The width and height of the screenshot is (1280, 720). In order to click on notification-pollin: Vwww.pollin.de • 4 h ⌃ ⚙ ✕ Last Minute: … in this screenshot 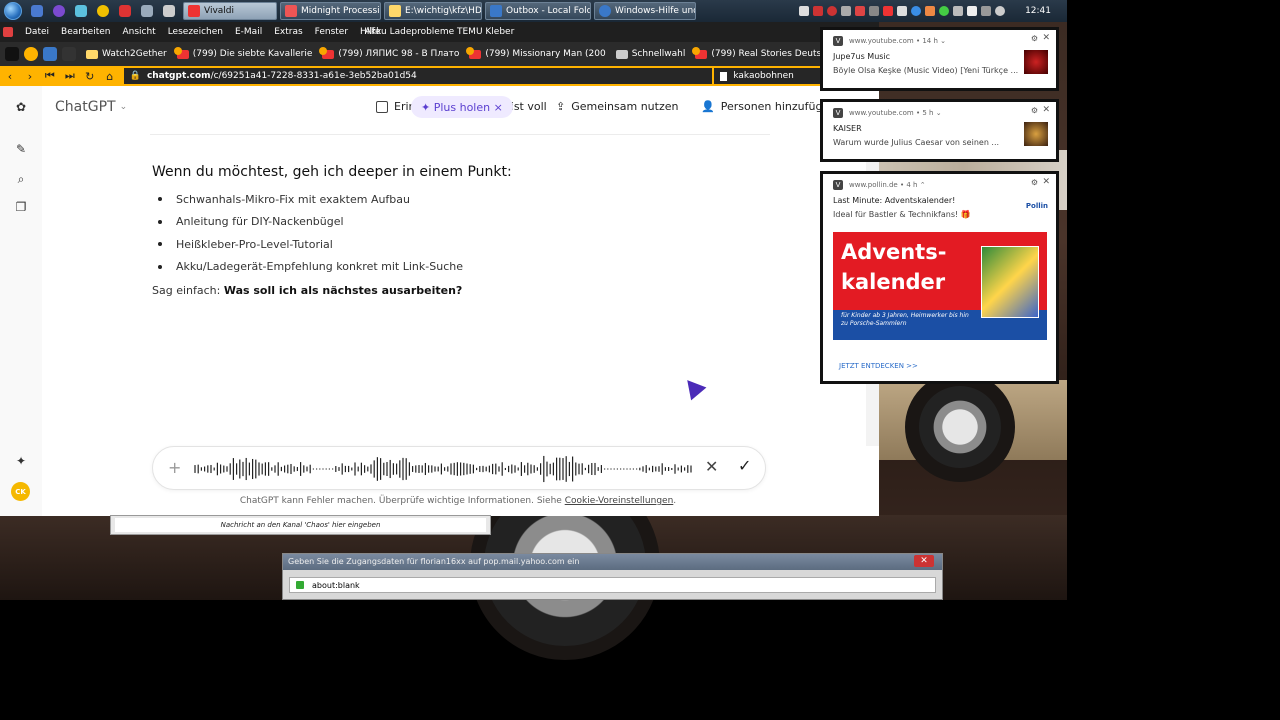, I will do `click(939, 277)`.